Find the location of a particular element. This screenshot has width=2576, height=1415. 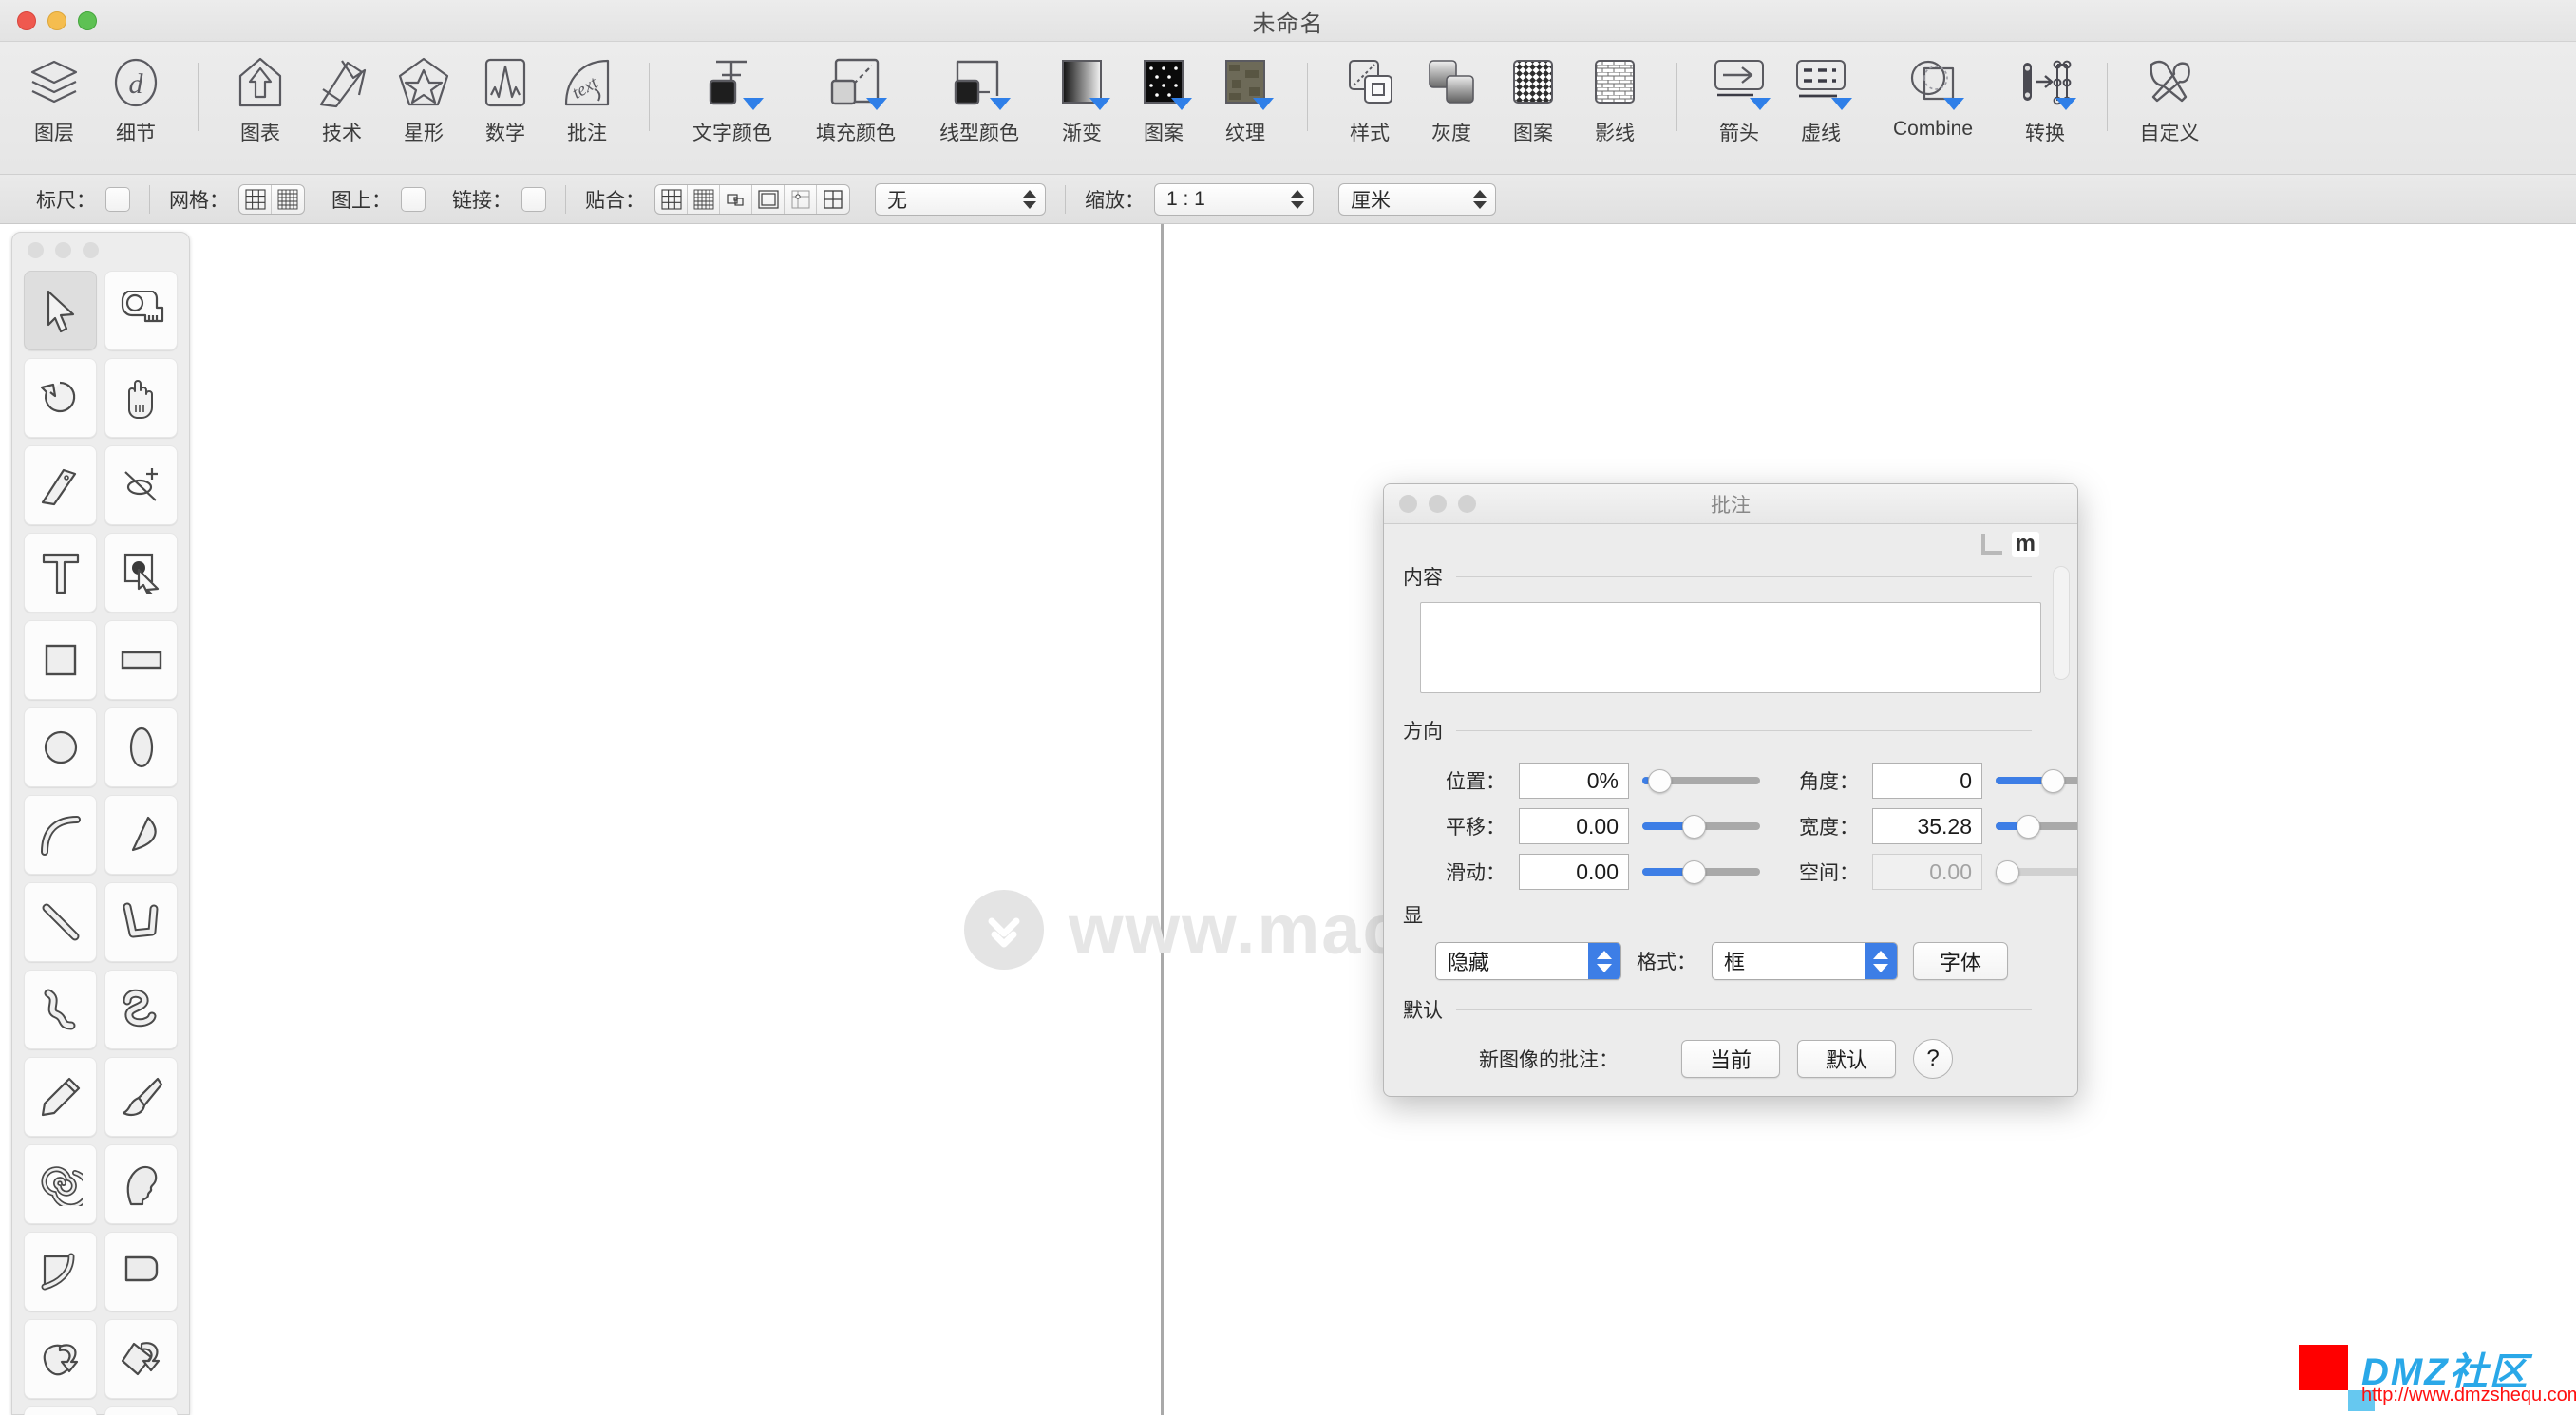

snap-bounds-icon is located at coordinates (768, 199).